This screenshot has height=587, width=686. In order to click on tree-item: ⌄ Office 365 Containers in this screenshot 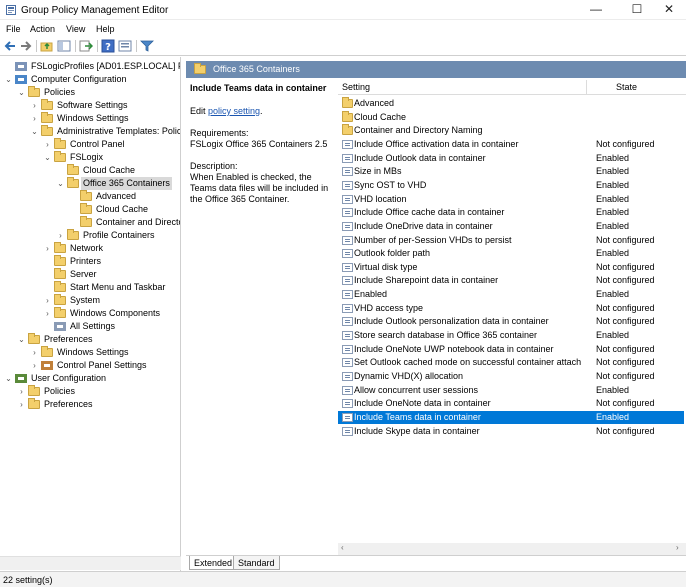, I will do `click(90, 183)`.